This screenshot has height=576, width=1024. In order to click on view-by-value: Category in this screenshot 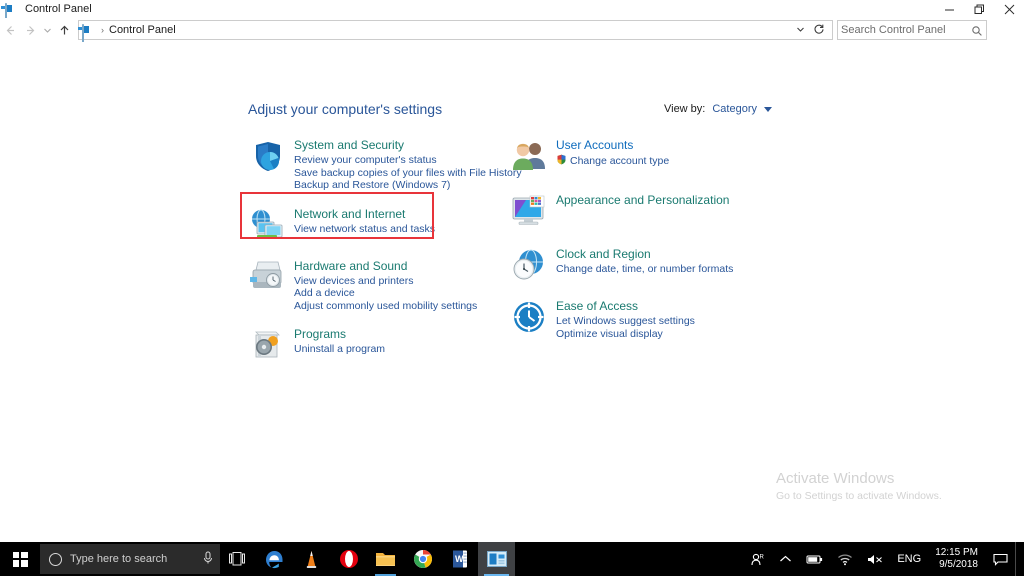, I will do `click(734, 109)`.